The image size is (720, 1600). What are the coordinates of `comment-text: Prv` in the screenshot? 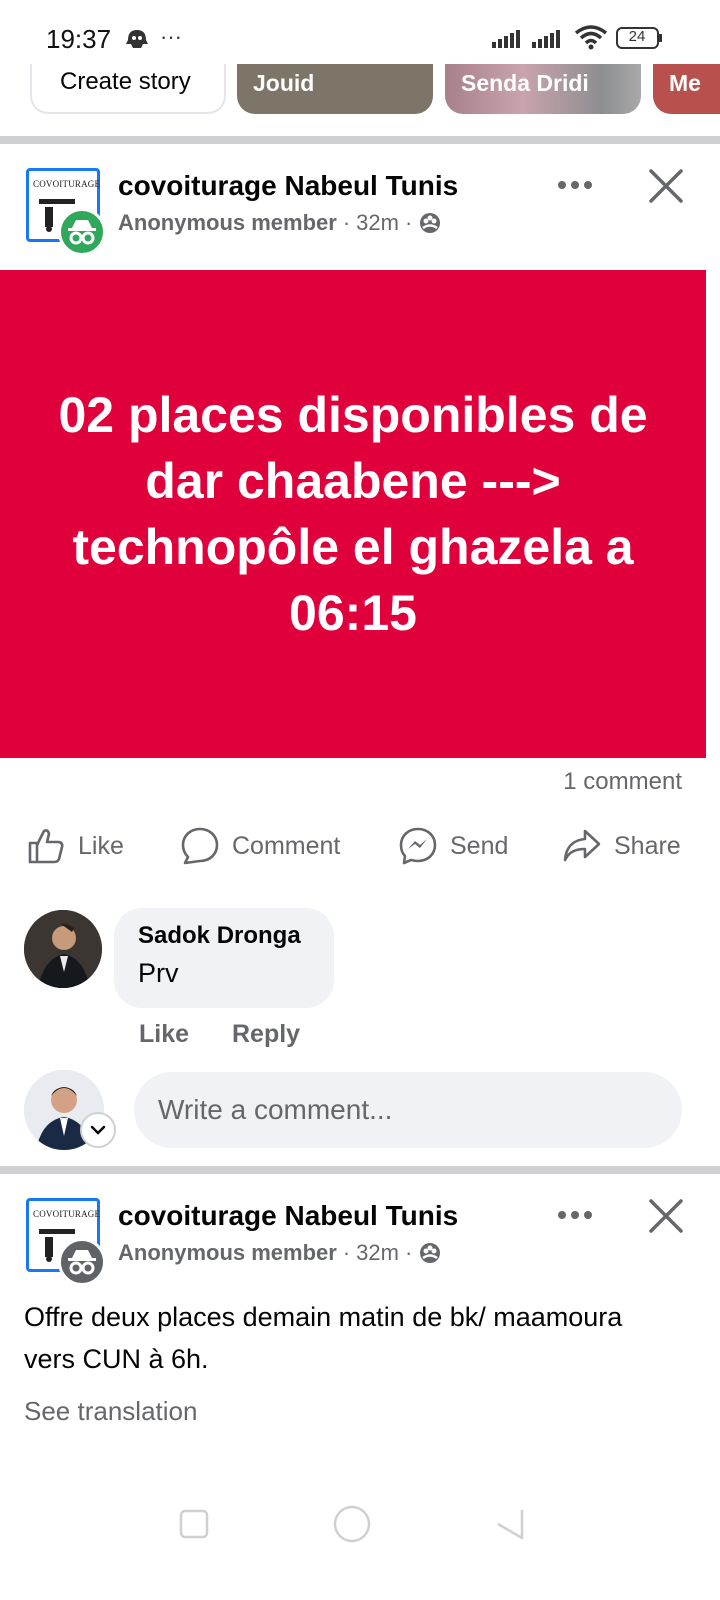 It's located at (158, 973).